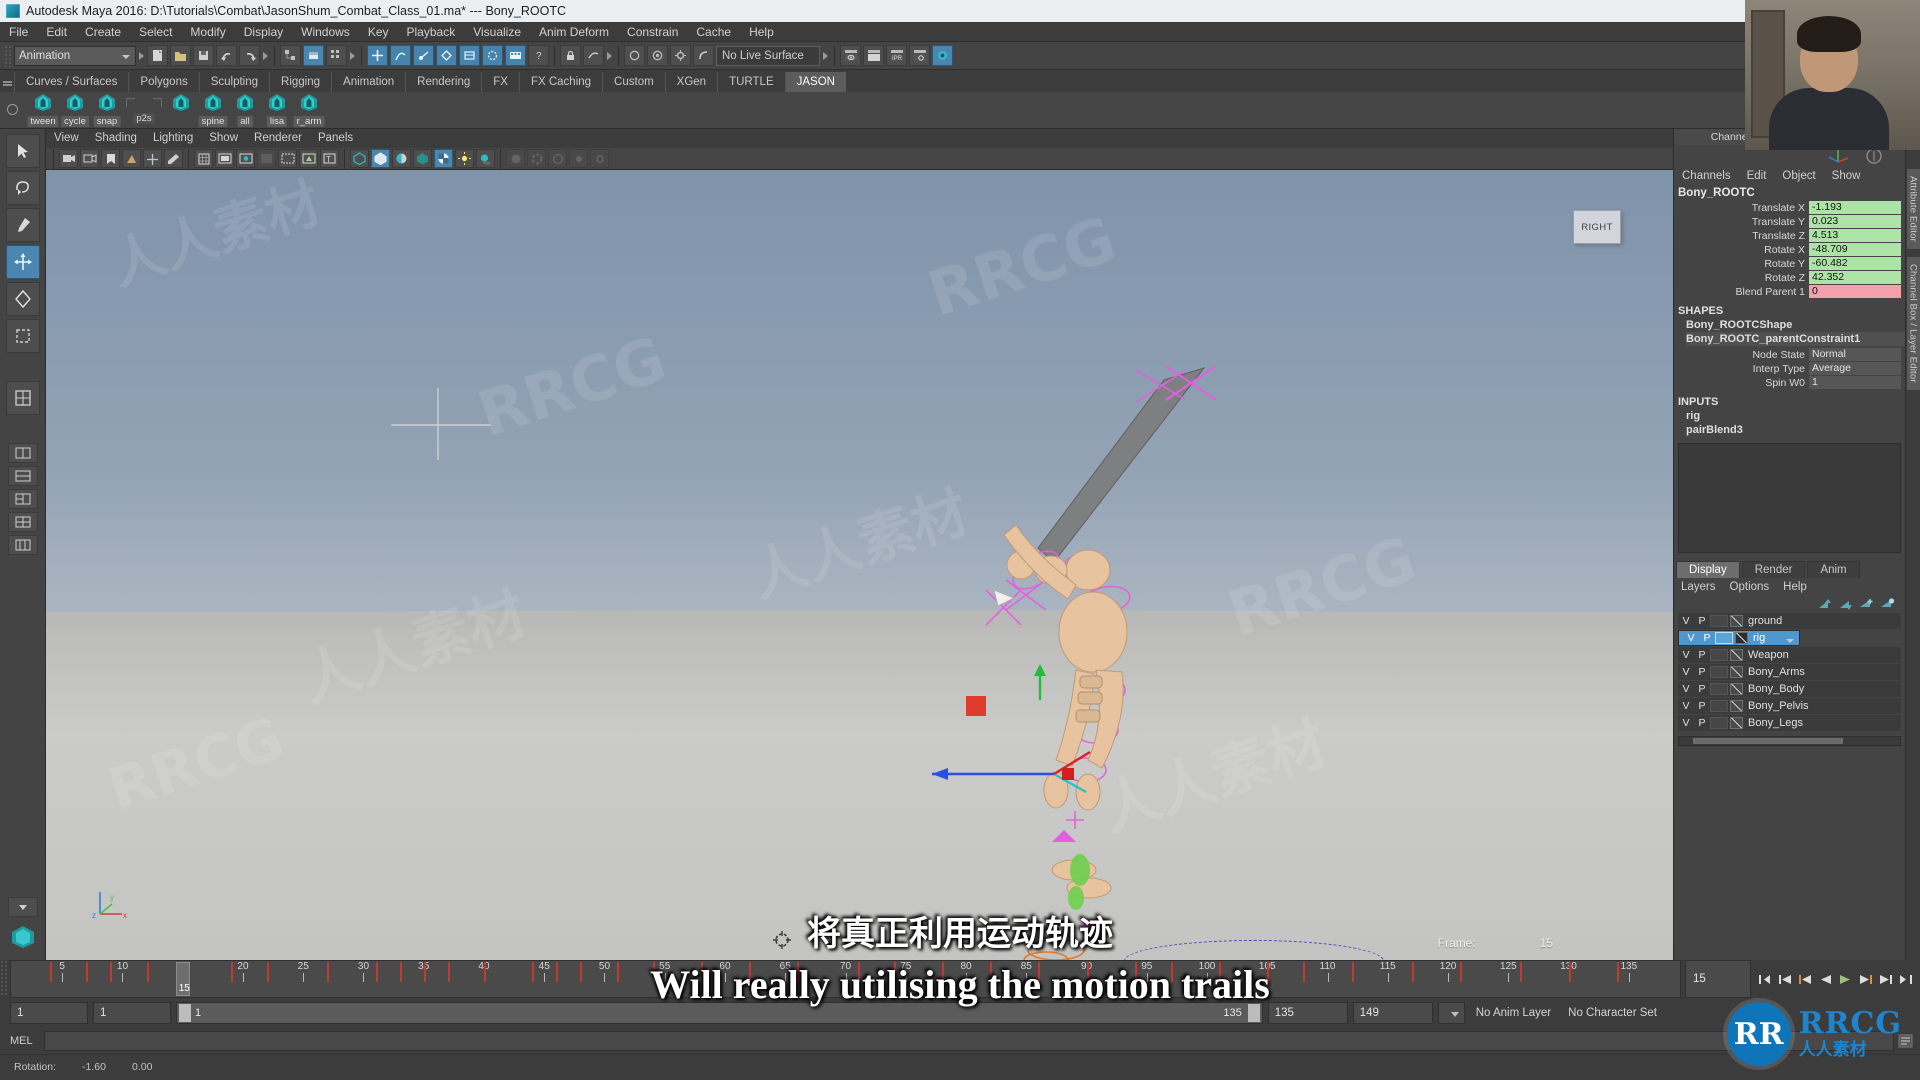 This screenshot has height=1080, width=1920. Describe the element at coordinates (1612, 1013) in the screenshot. I see `character-set-label: No Character Set` at that location.